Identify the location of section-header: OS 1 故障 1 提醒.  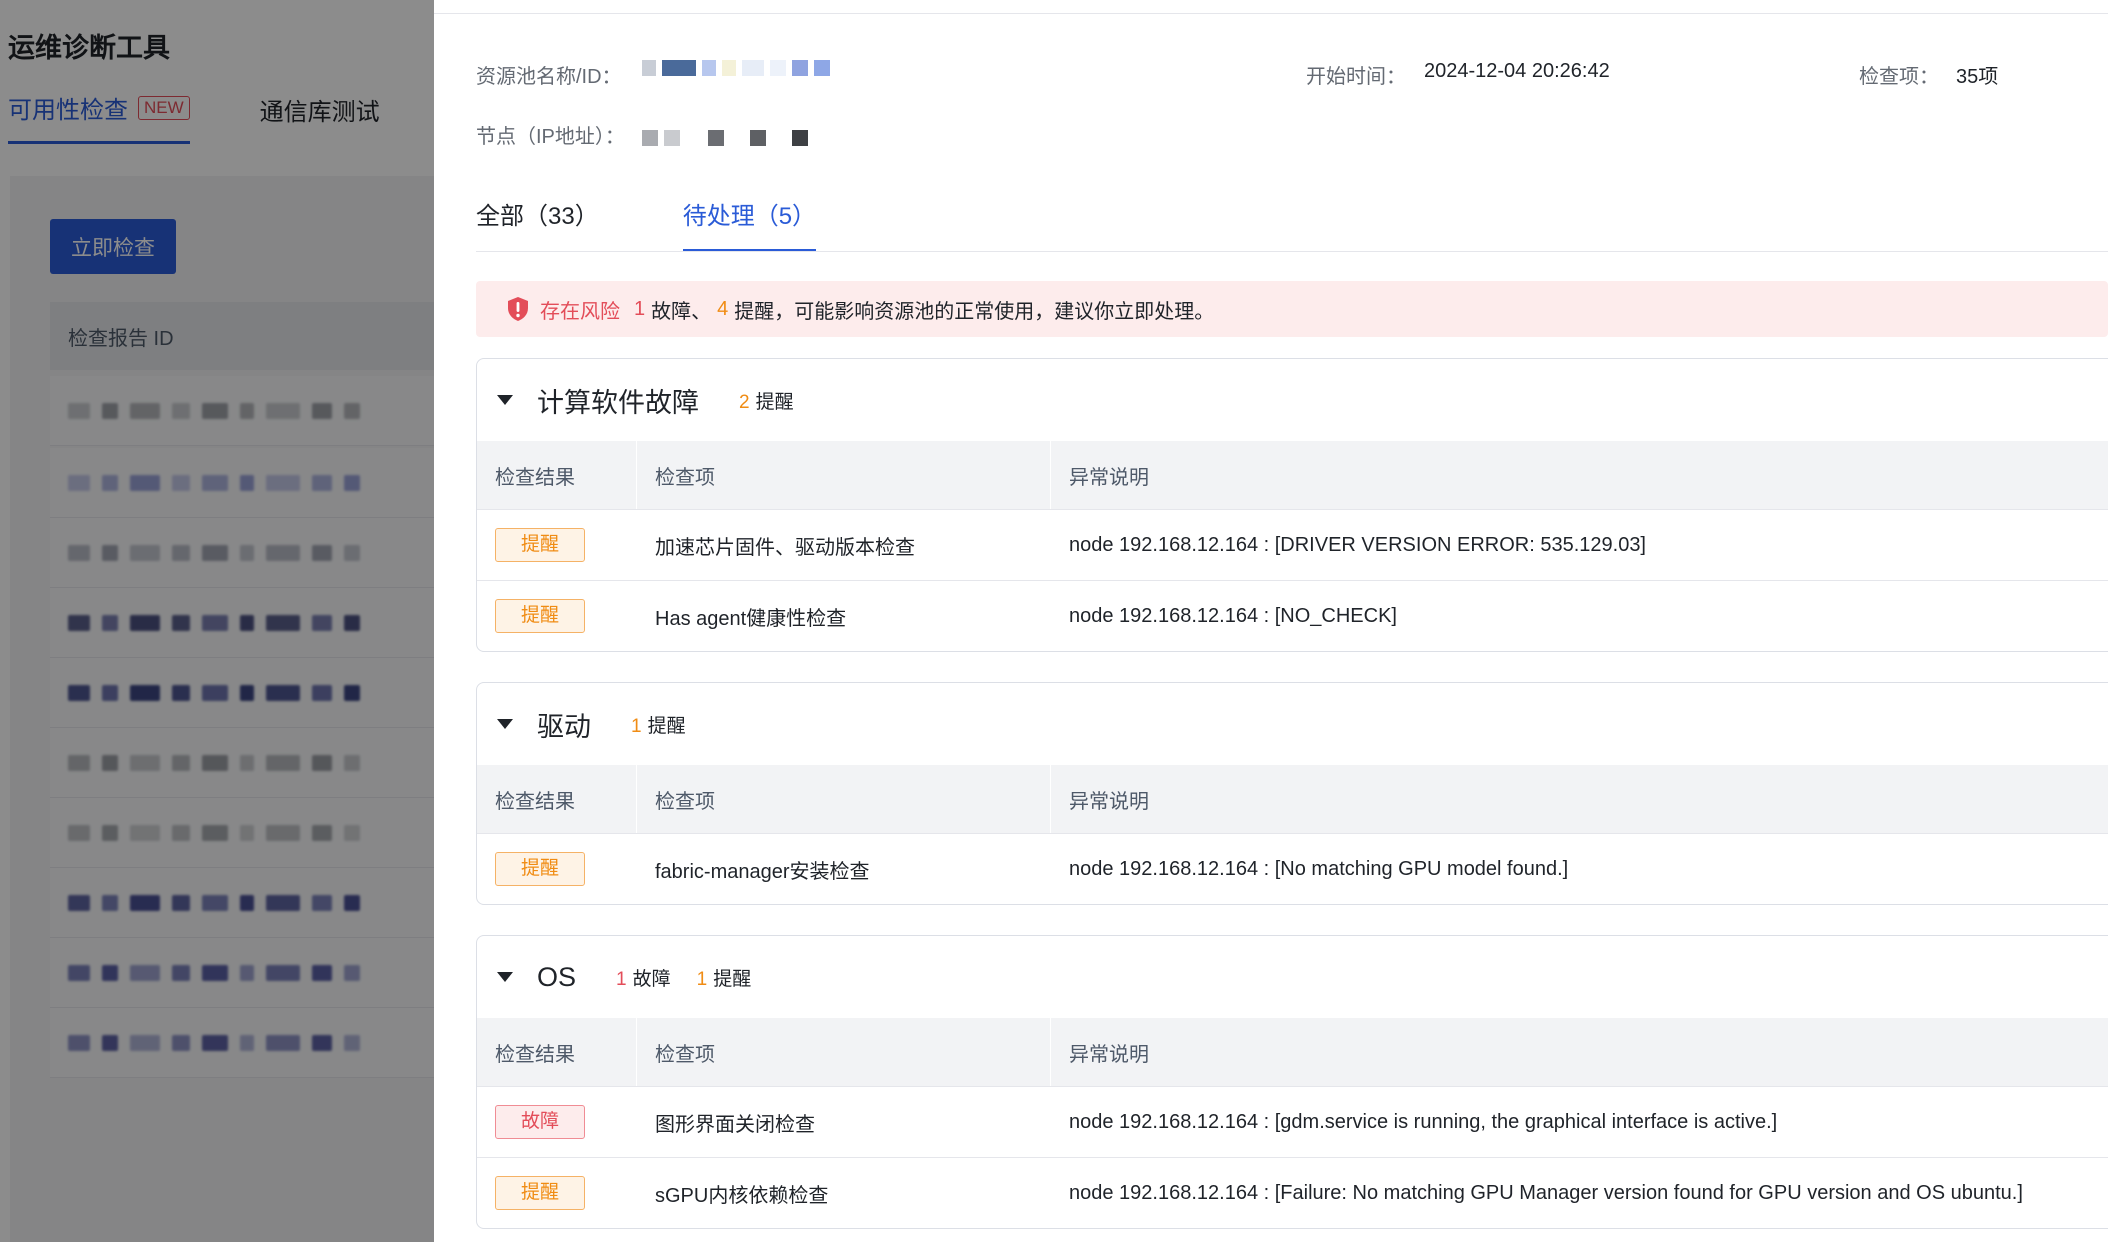
(1292, 977).